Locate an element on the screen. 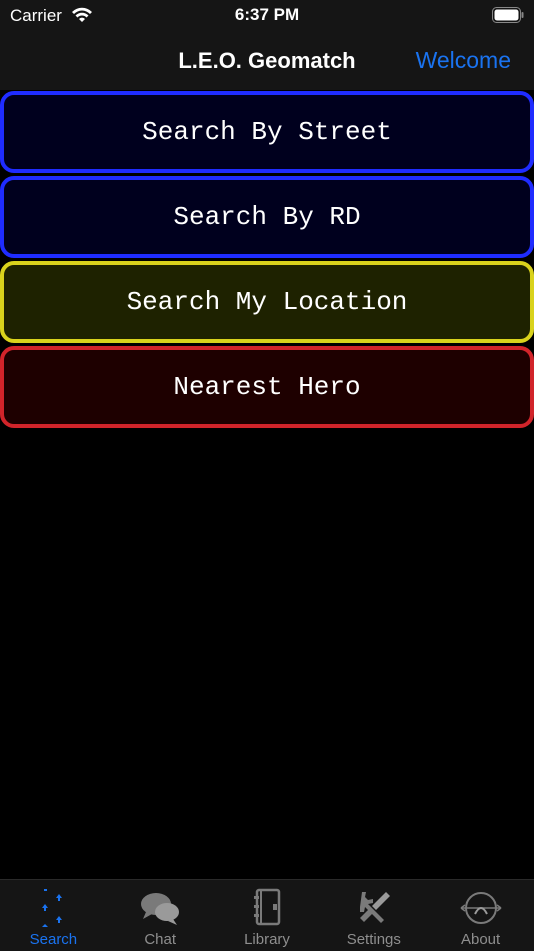 The width and height of the screenshot is (534, 951). tab-library: Library is located at coordinates (267, 915).